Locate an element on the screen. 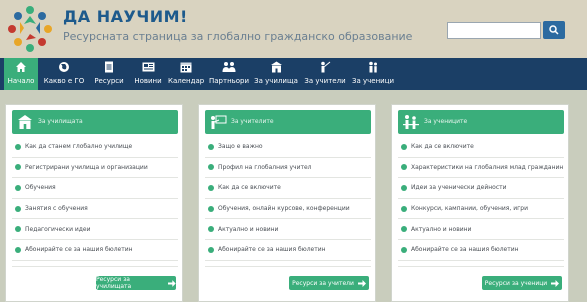 This screenshot has width=587, height=302. nav-item-for-teachers: За учители is located at coordinates (325, 74).